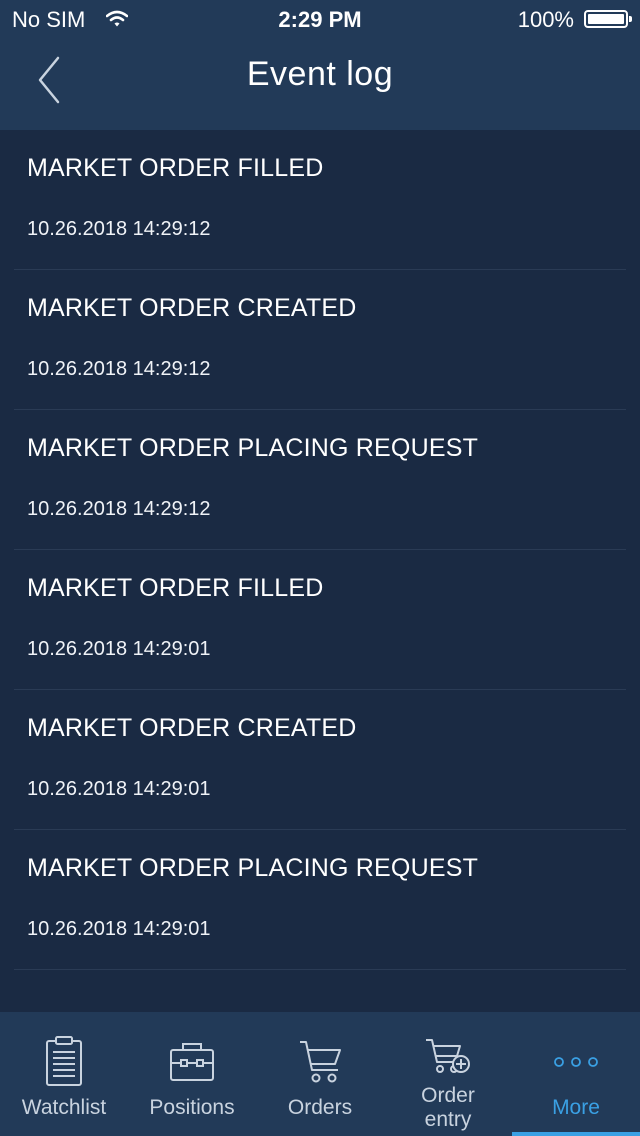  I want to click on event-row: MARKET ORDER FILLED 10.26.2018 14:29:12, so click(320, 200).